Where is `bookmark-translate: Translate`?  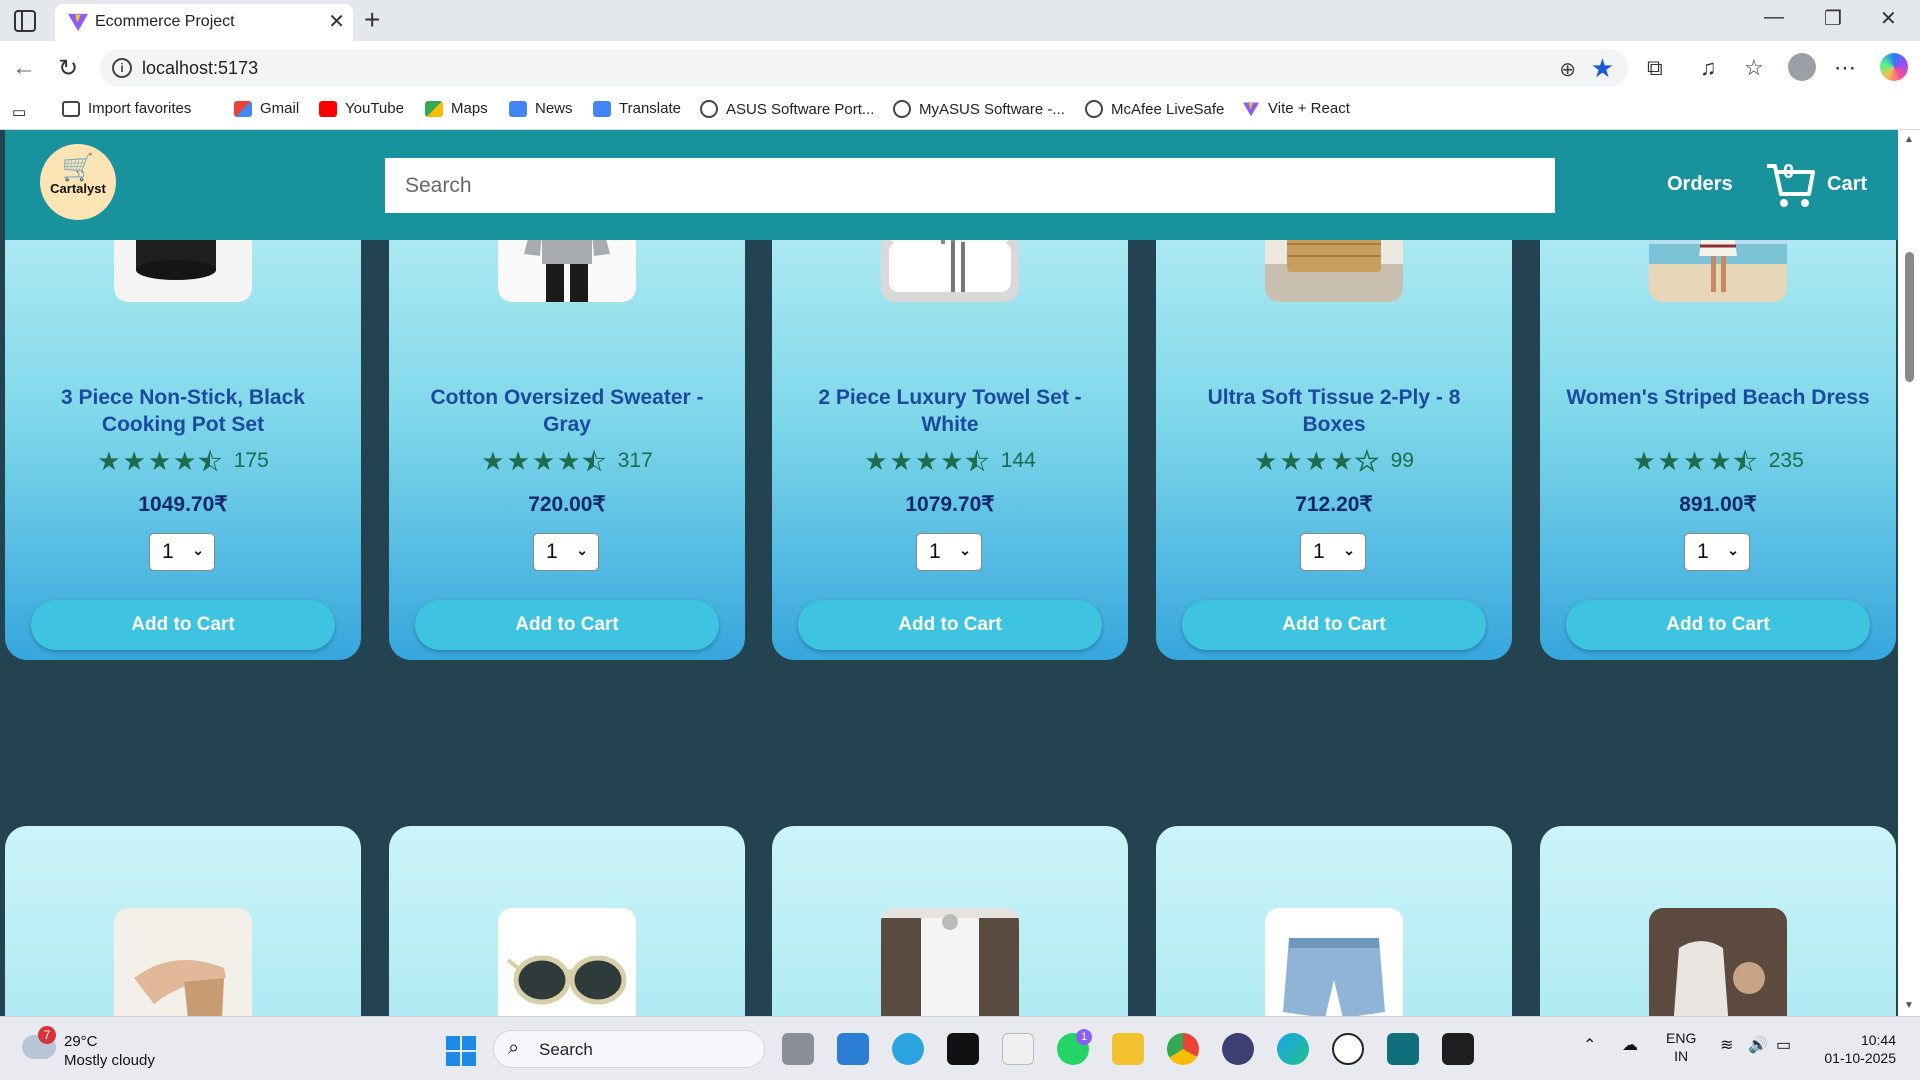 bookmark-translate: Translate is located at coordinates (637, 108).